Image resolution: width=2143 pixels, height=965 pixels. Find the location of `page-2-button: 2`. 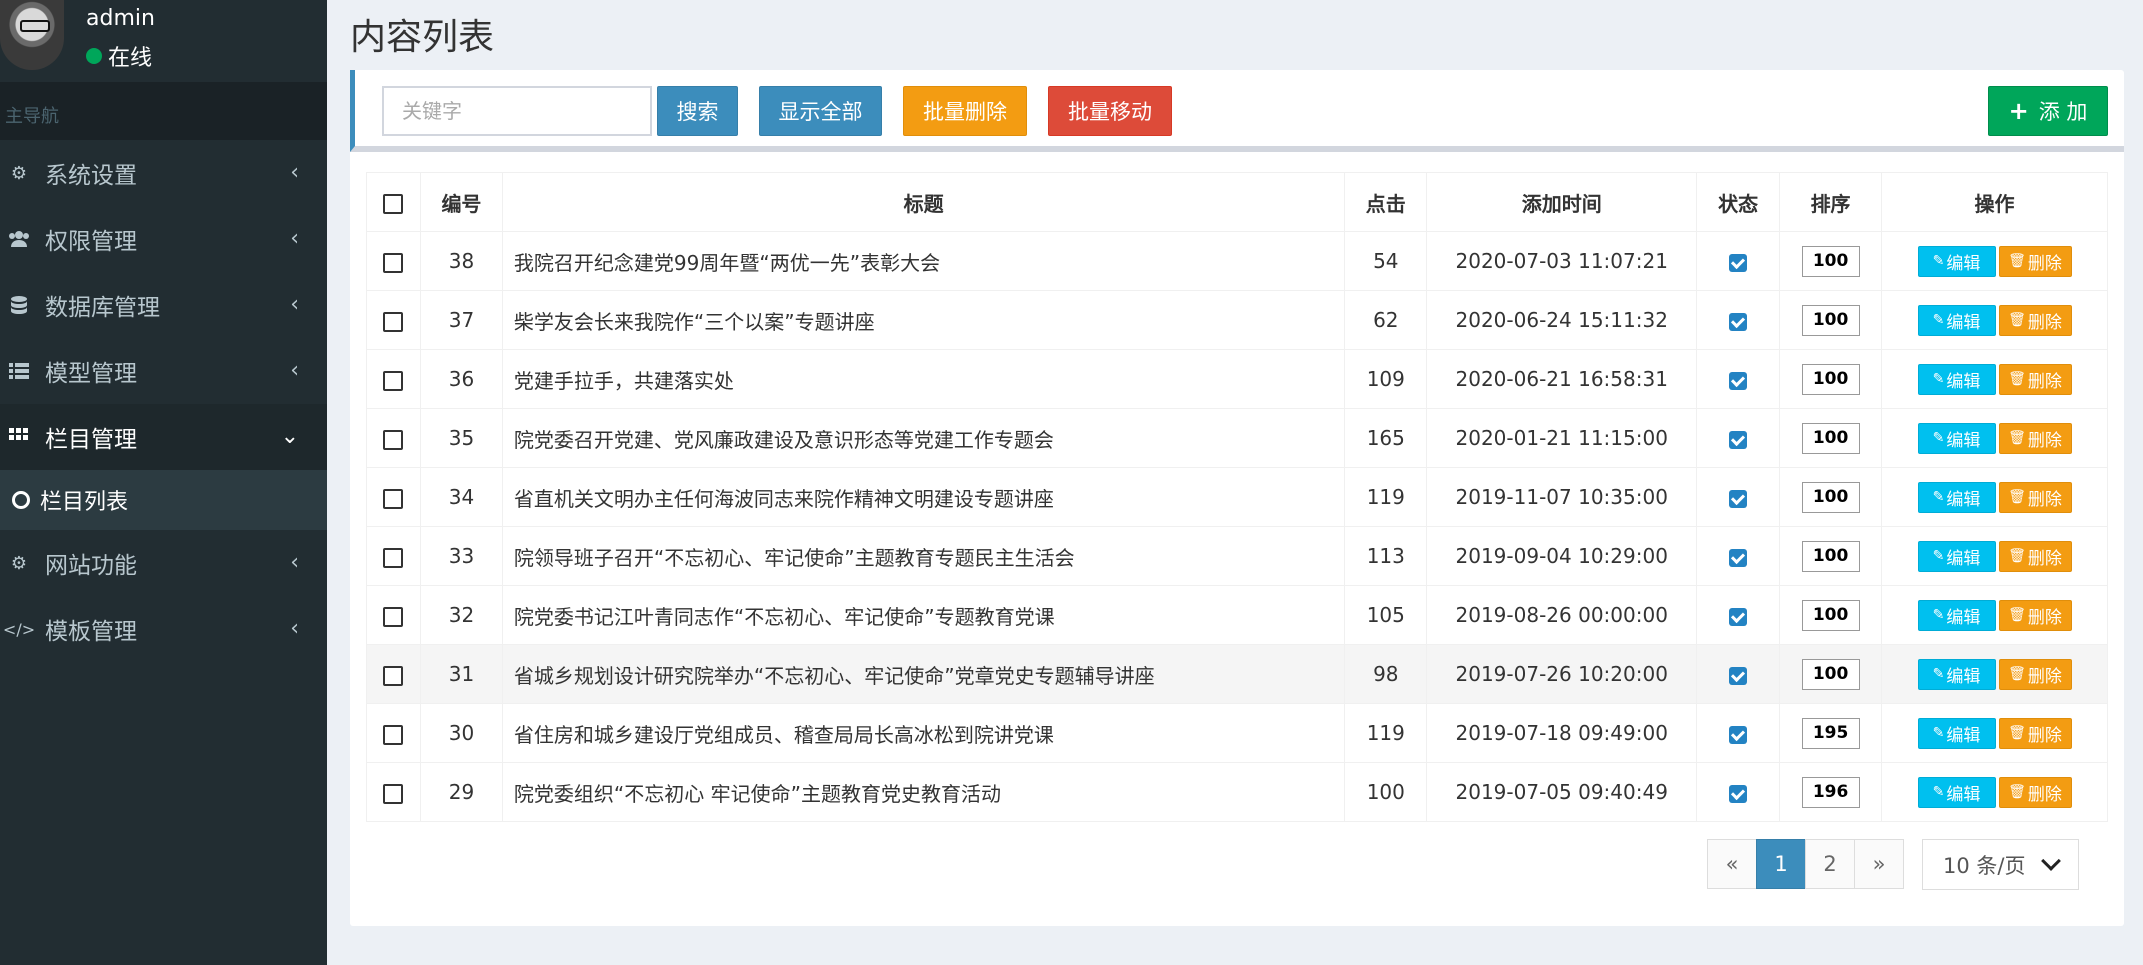

page-2-button: 2 is located at coordinates (1830, 864).